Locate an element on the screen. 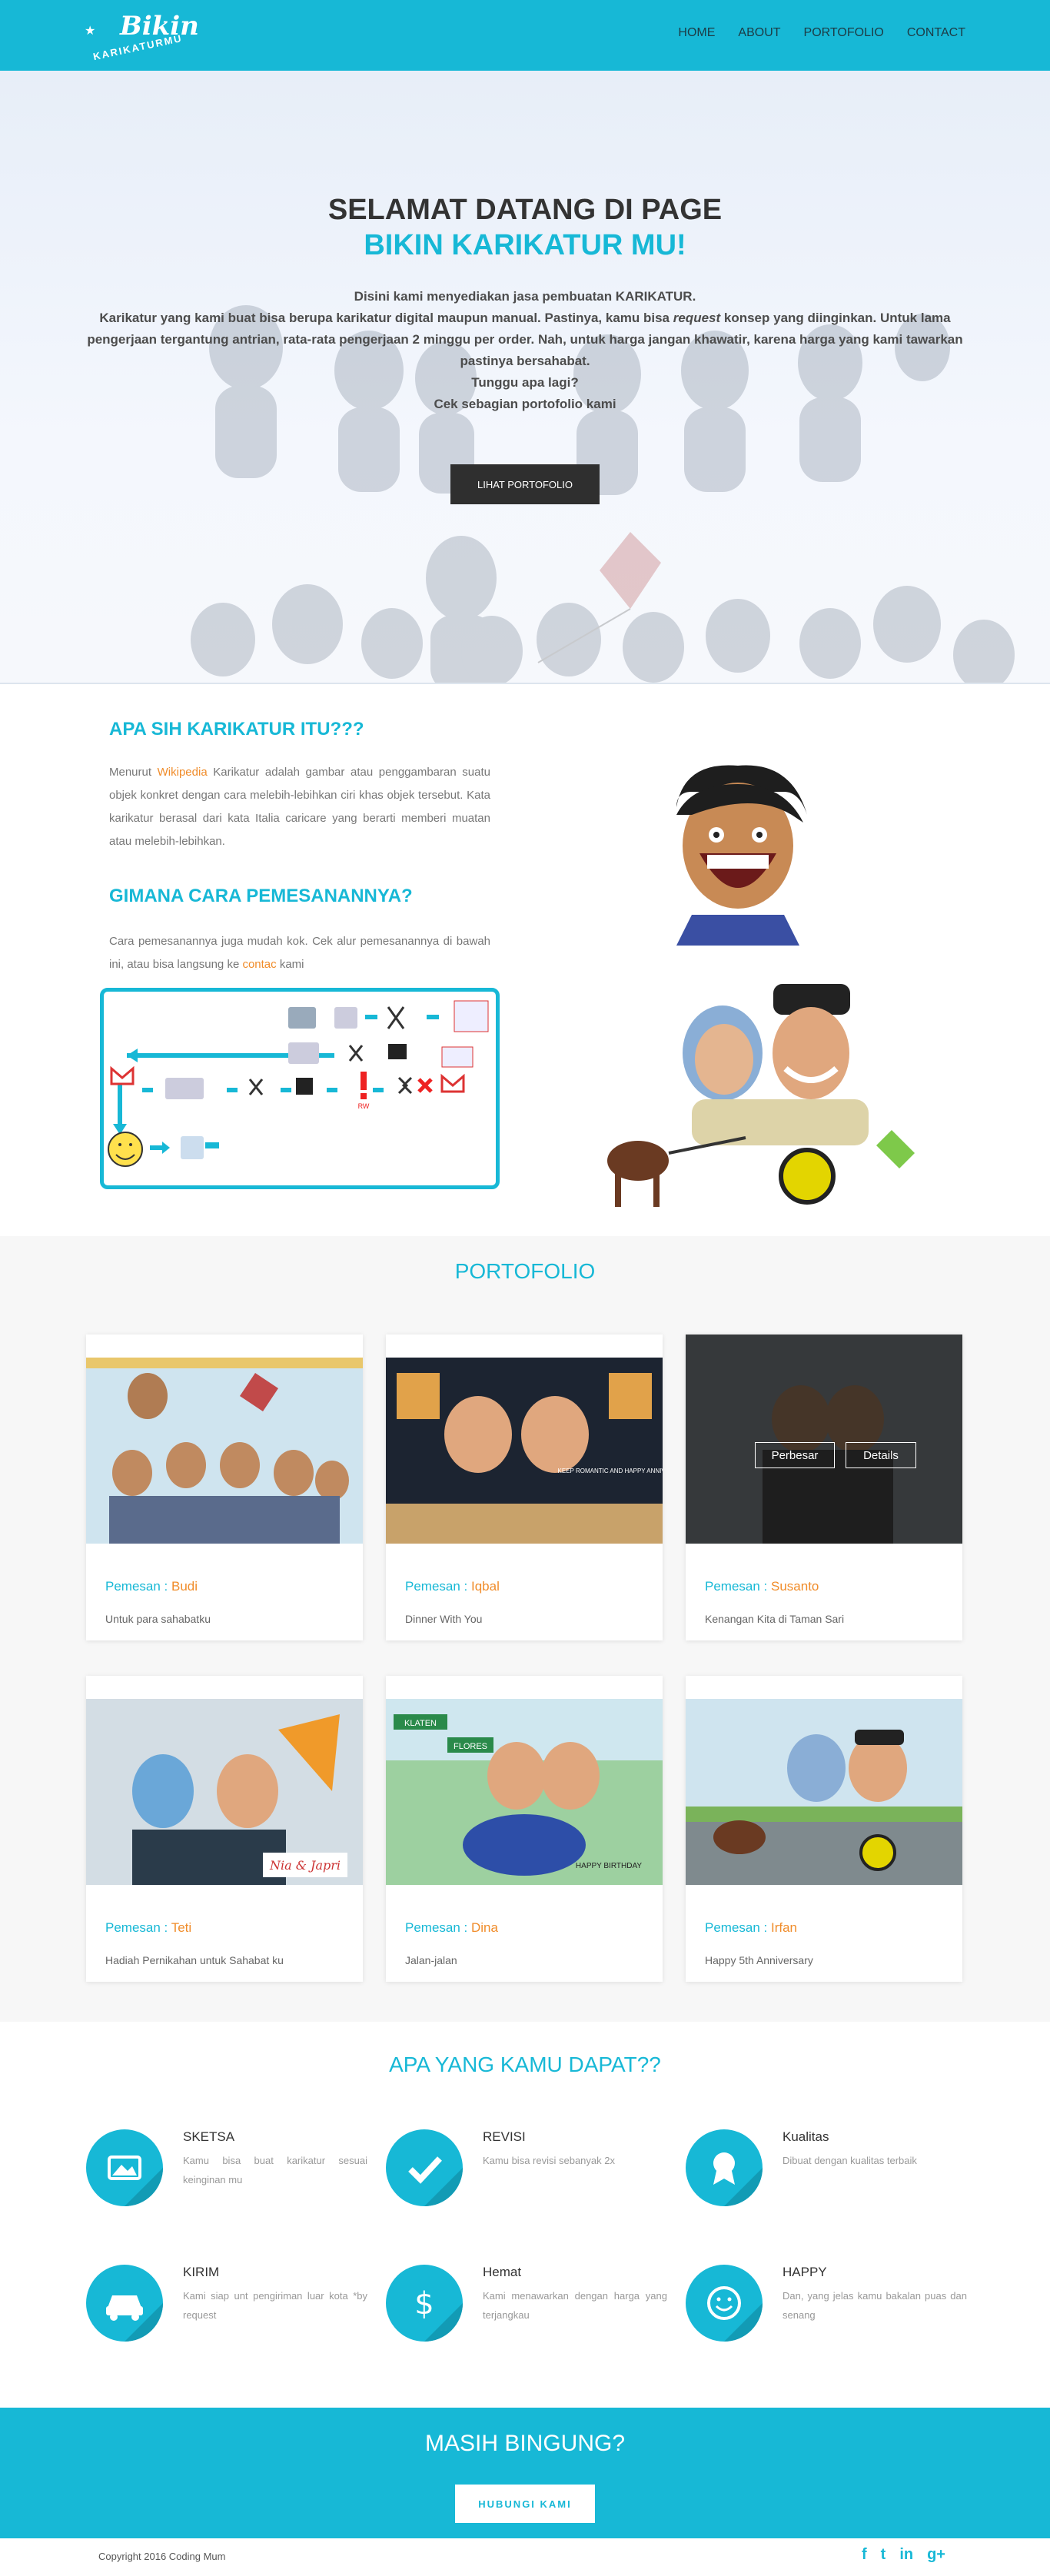 Image resolution: width=1050 pixels, height=2576 pixels. nav-portofolio: PORTOFOLIO is located at coordinates (844, 33).